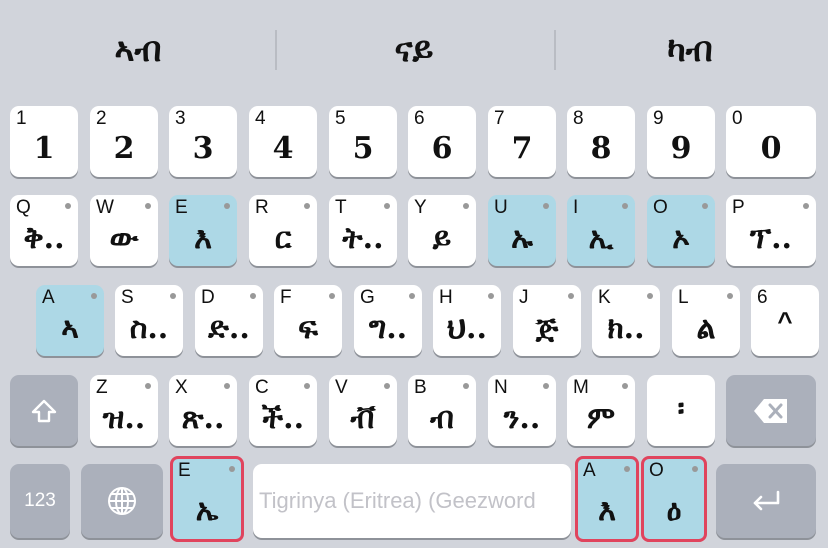 The height and width of the screenshot is (548, 828). I want to click on numbers-mode-key: 123, so click(40, 501).